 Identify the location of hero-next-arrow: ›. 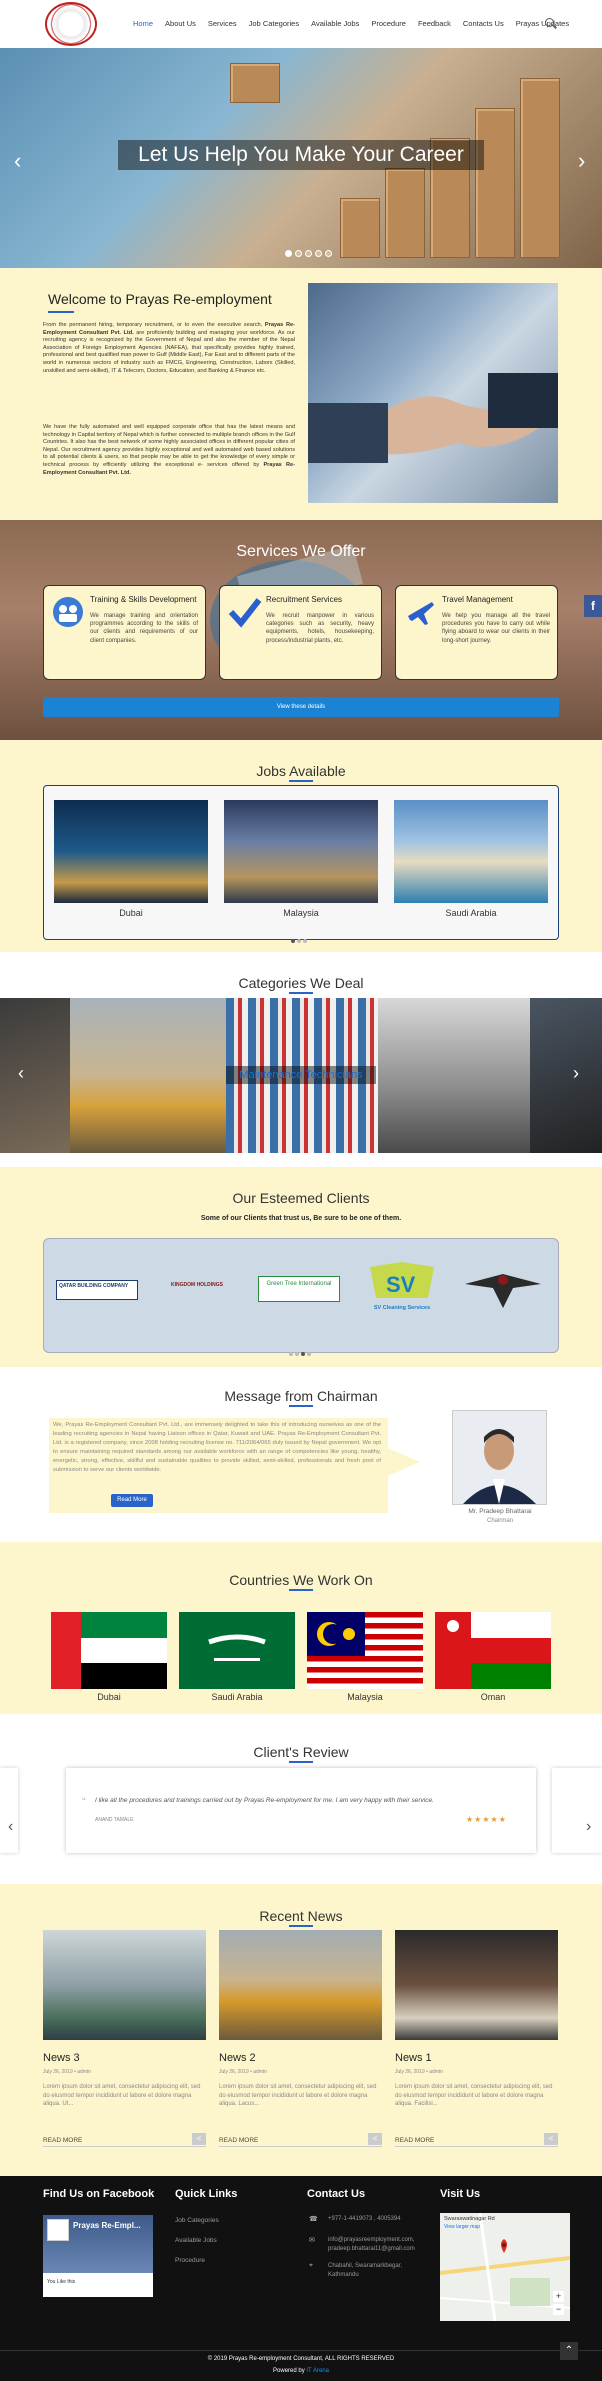
(581, 161).